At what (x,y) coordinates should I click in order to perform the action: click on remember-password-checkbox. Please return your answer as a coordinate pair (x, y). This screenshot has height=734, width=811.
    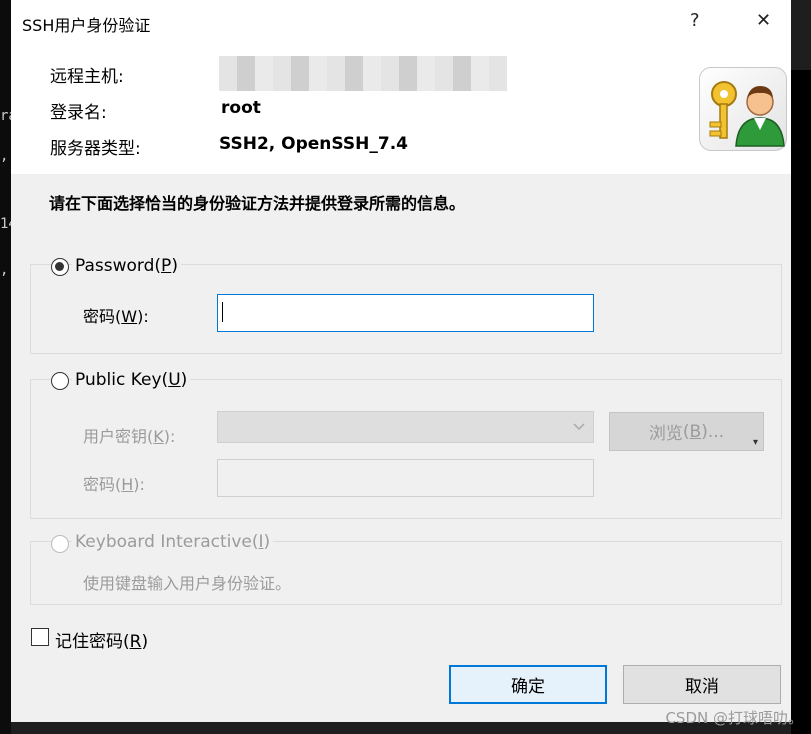
    Looking at the image, I should click on (40, 637).